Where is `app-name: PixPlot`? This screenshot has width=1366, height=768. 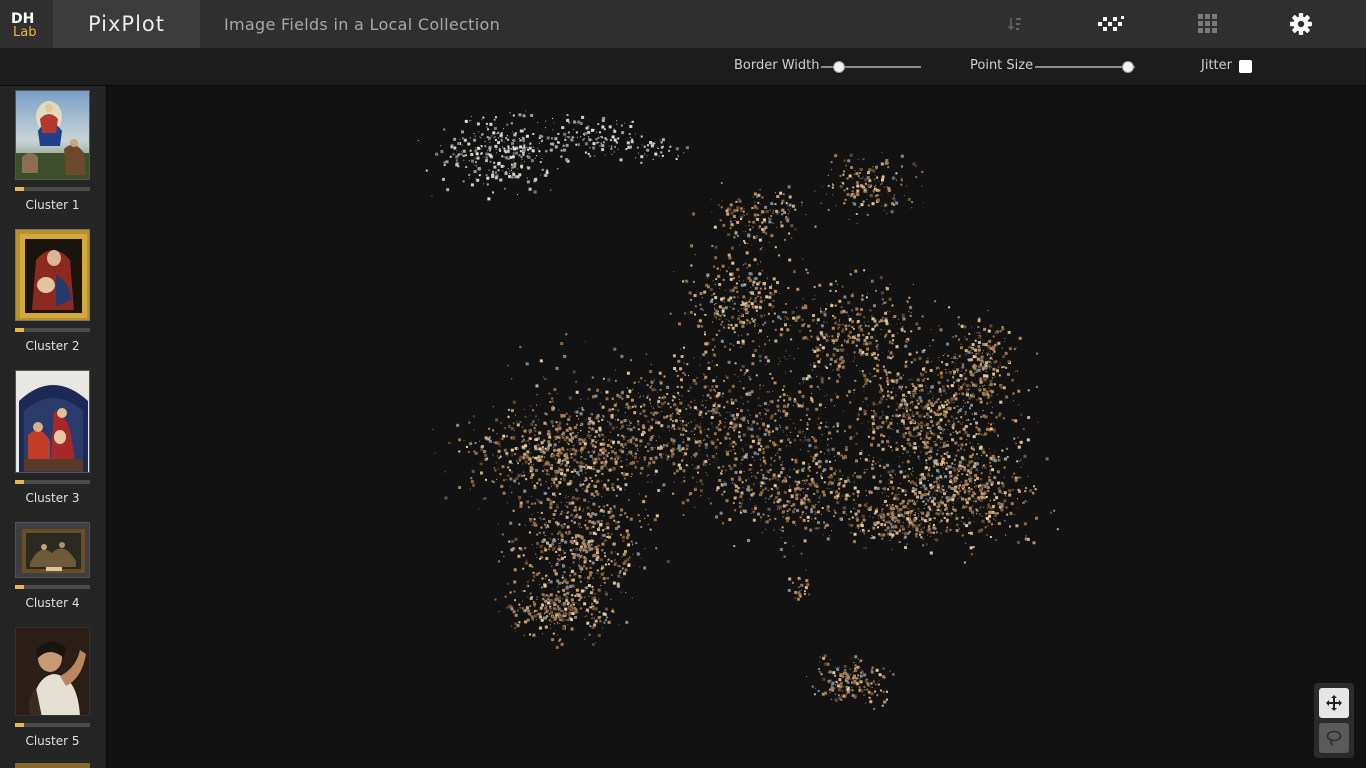 app-name: PixPlot is located at coordinates (126, 24).